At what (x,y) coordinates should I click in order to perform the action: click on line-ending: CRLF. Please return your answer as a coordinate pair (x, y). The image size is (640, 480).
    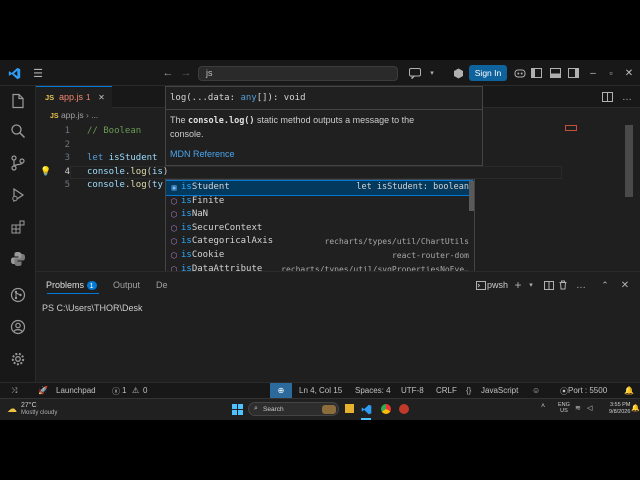
    Looking at the image, I should click on (446, 390).